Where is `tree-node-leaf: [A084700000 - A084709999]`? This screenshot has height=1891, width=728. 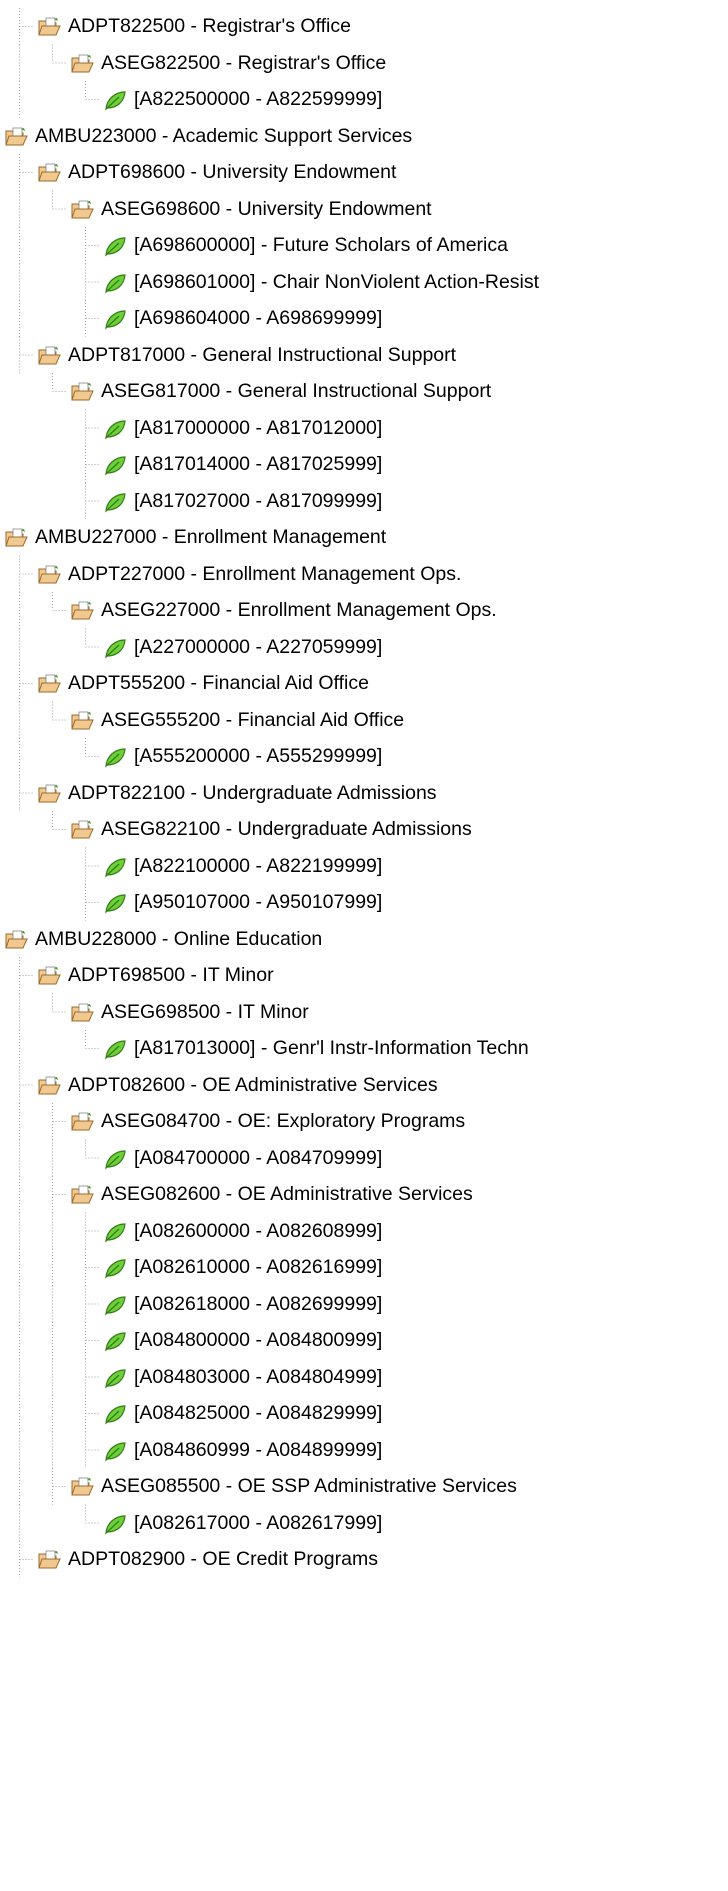 tree-node-leaf: [A084700000 - A084709999] is located at coordinates (364, 1158).